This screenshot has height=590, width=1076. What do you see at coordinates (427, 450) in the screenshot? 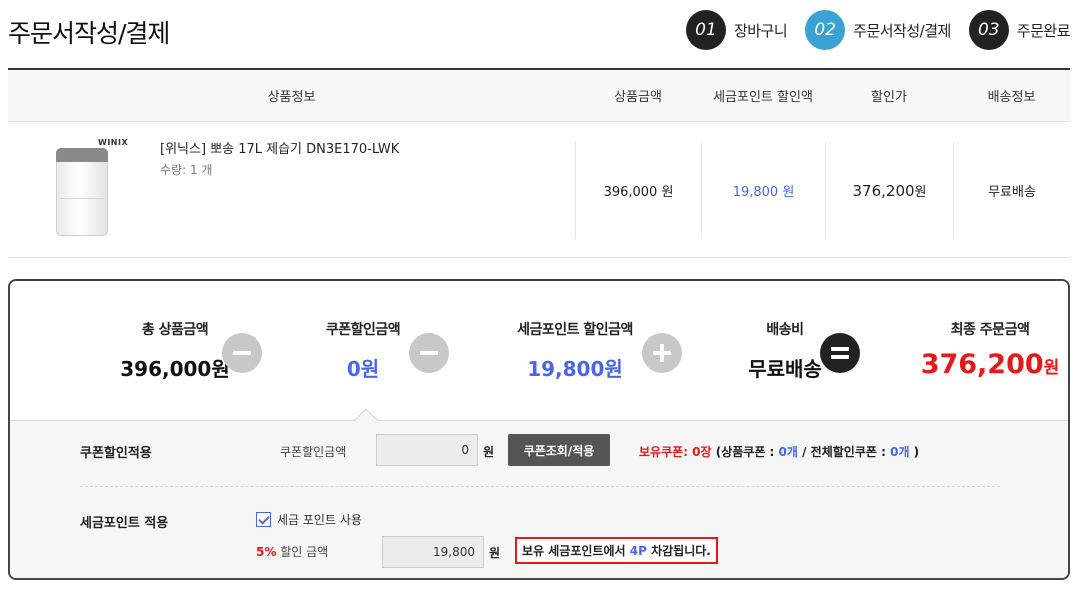
I see `coupon-amount-field: 0` at bounding box center [427, 450].